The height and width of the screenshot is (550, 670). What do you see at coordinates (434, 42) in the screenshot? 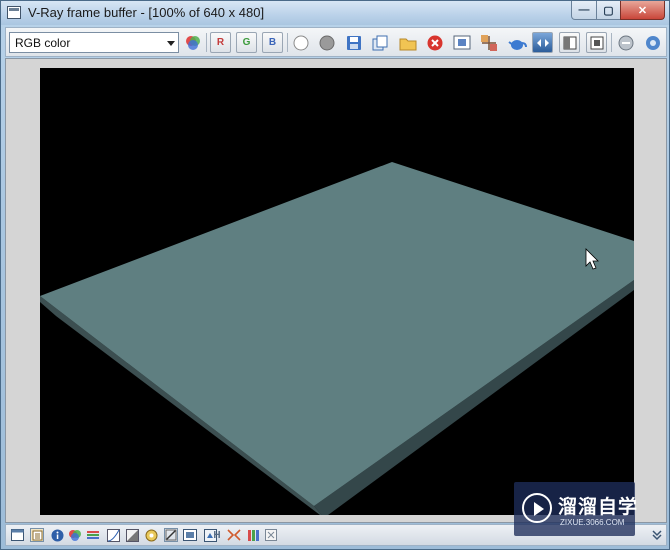
I see `clear-icon` at bounding box center [434, 42].